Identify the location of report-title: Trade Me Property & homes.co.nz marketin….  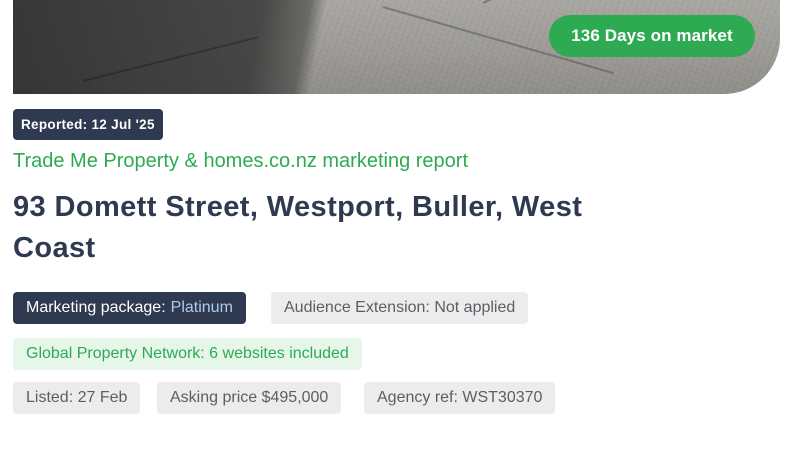
(240, 161).